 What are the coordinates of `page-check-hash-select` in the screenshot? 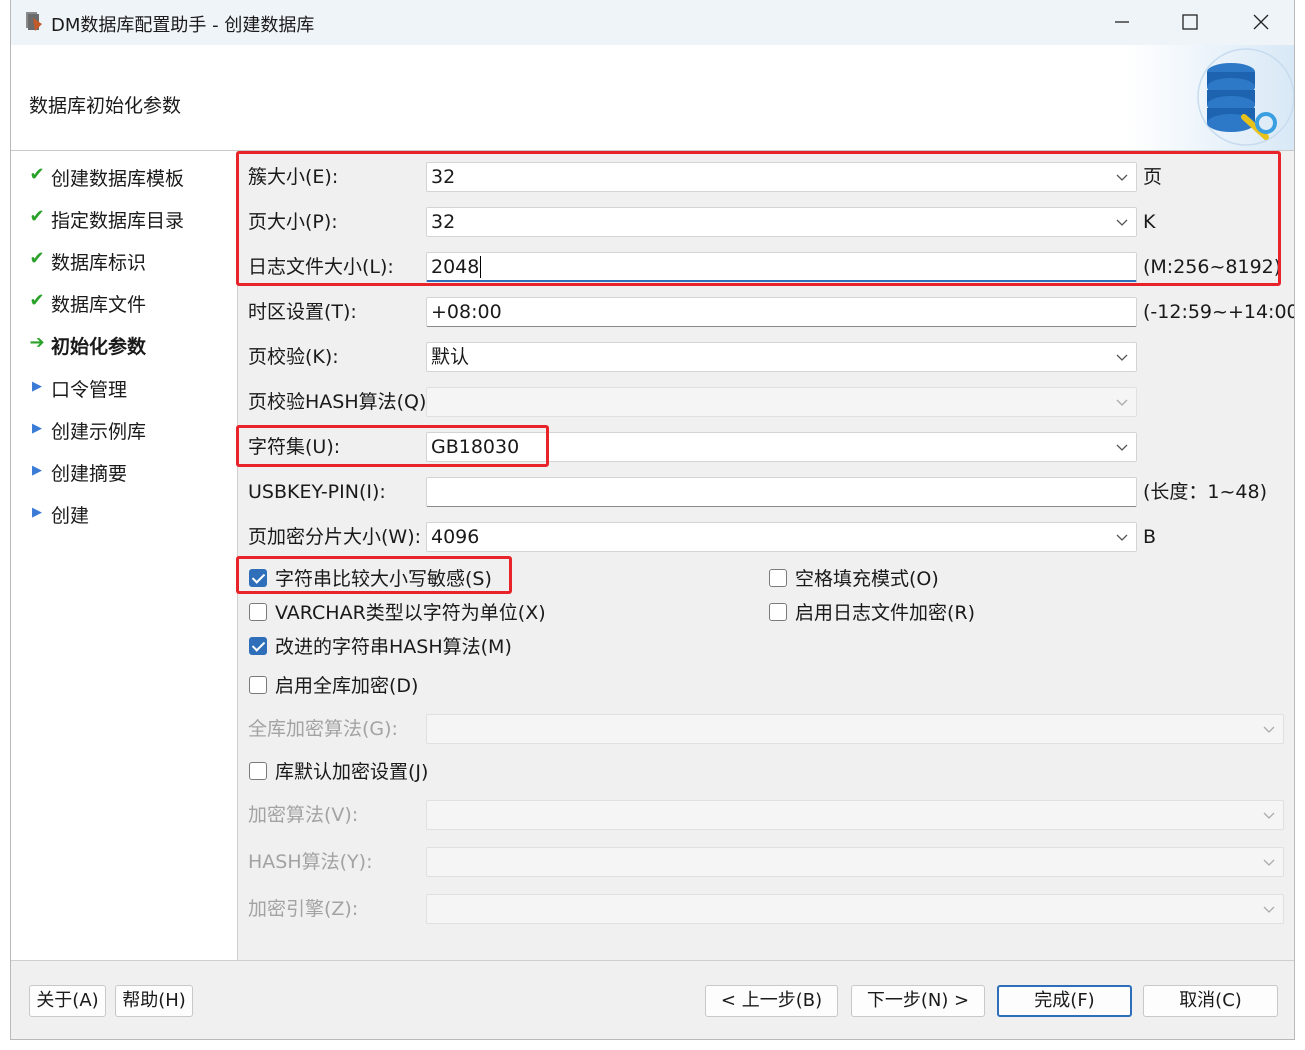 It's located at (781, 402).